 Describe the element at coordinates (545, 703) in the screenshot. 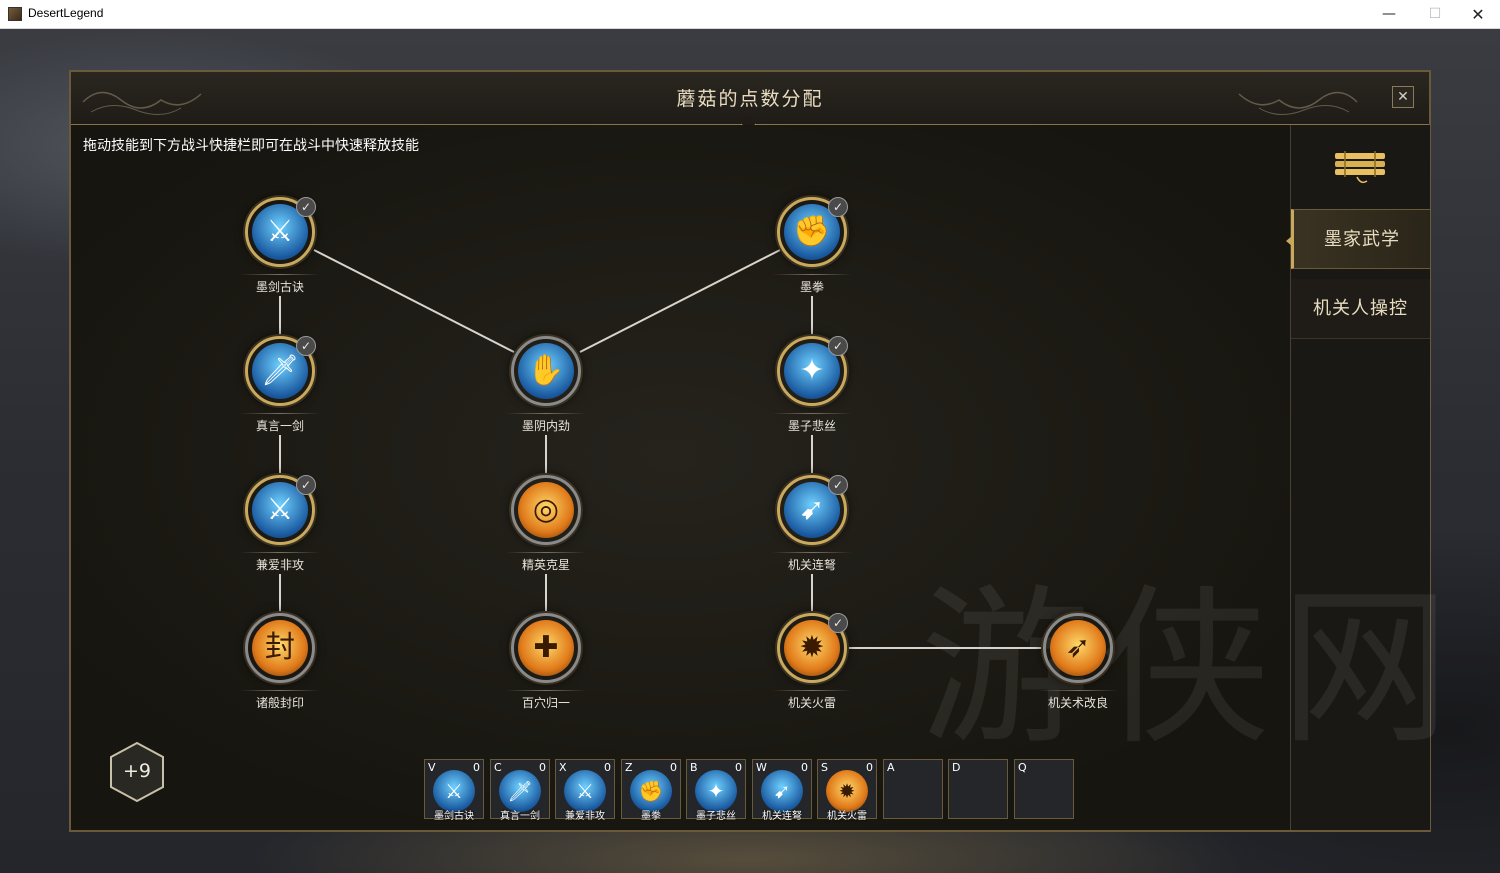

I see `skill-label: 百穴归一` at that location.